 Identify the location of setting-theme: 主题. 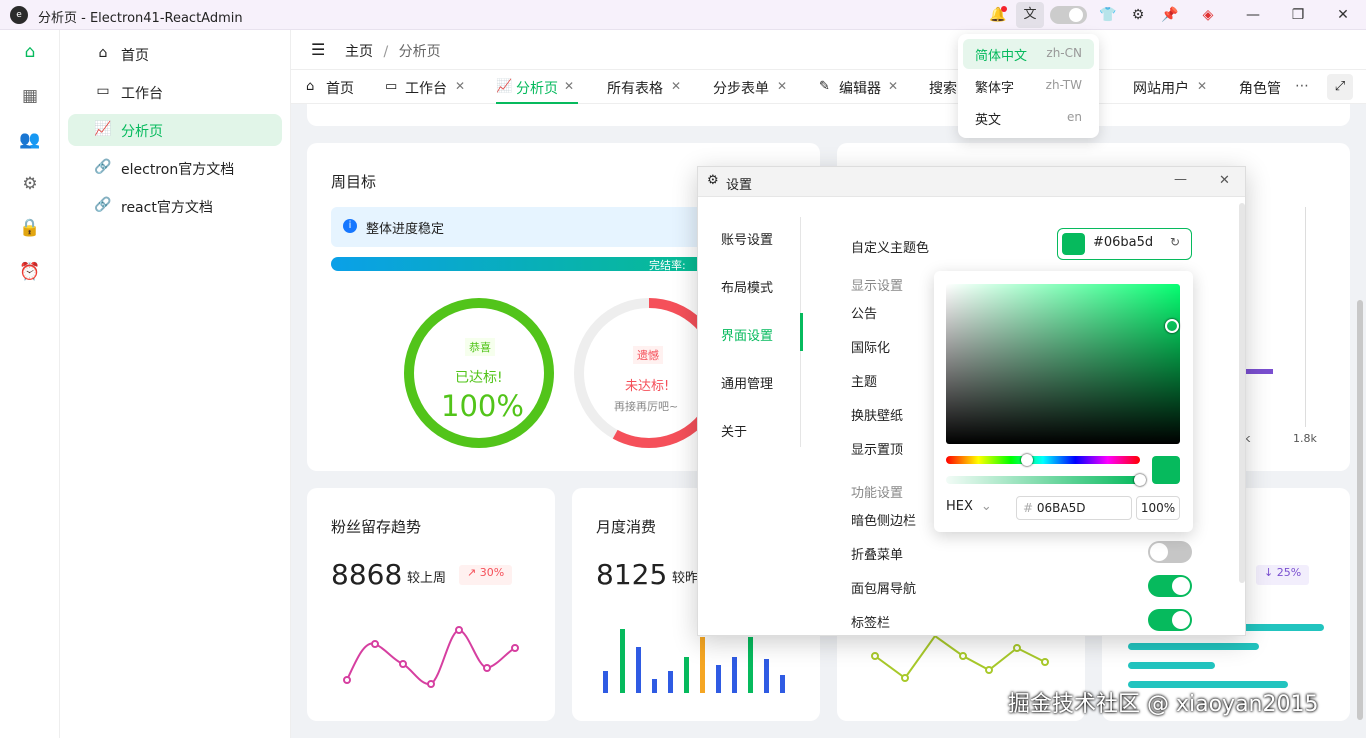
(864, 382).